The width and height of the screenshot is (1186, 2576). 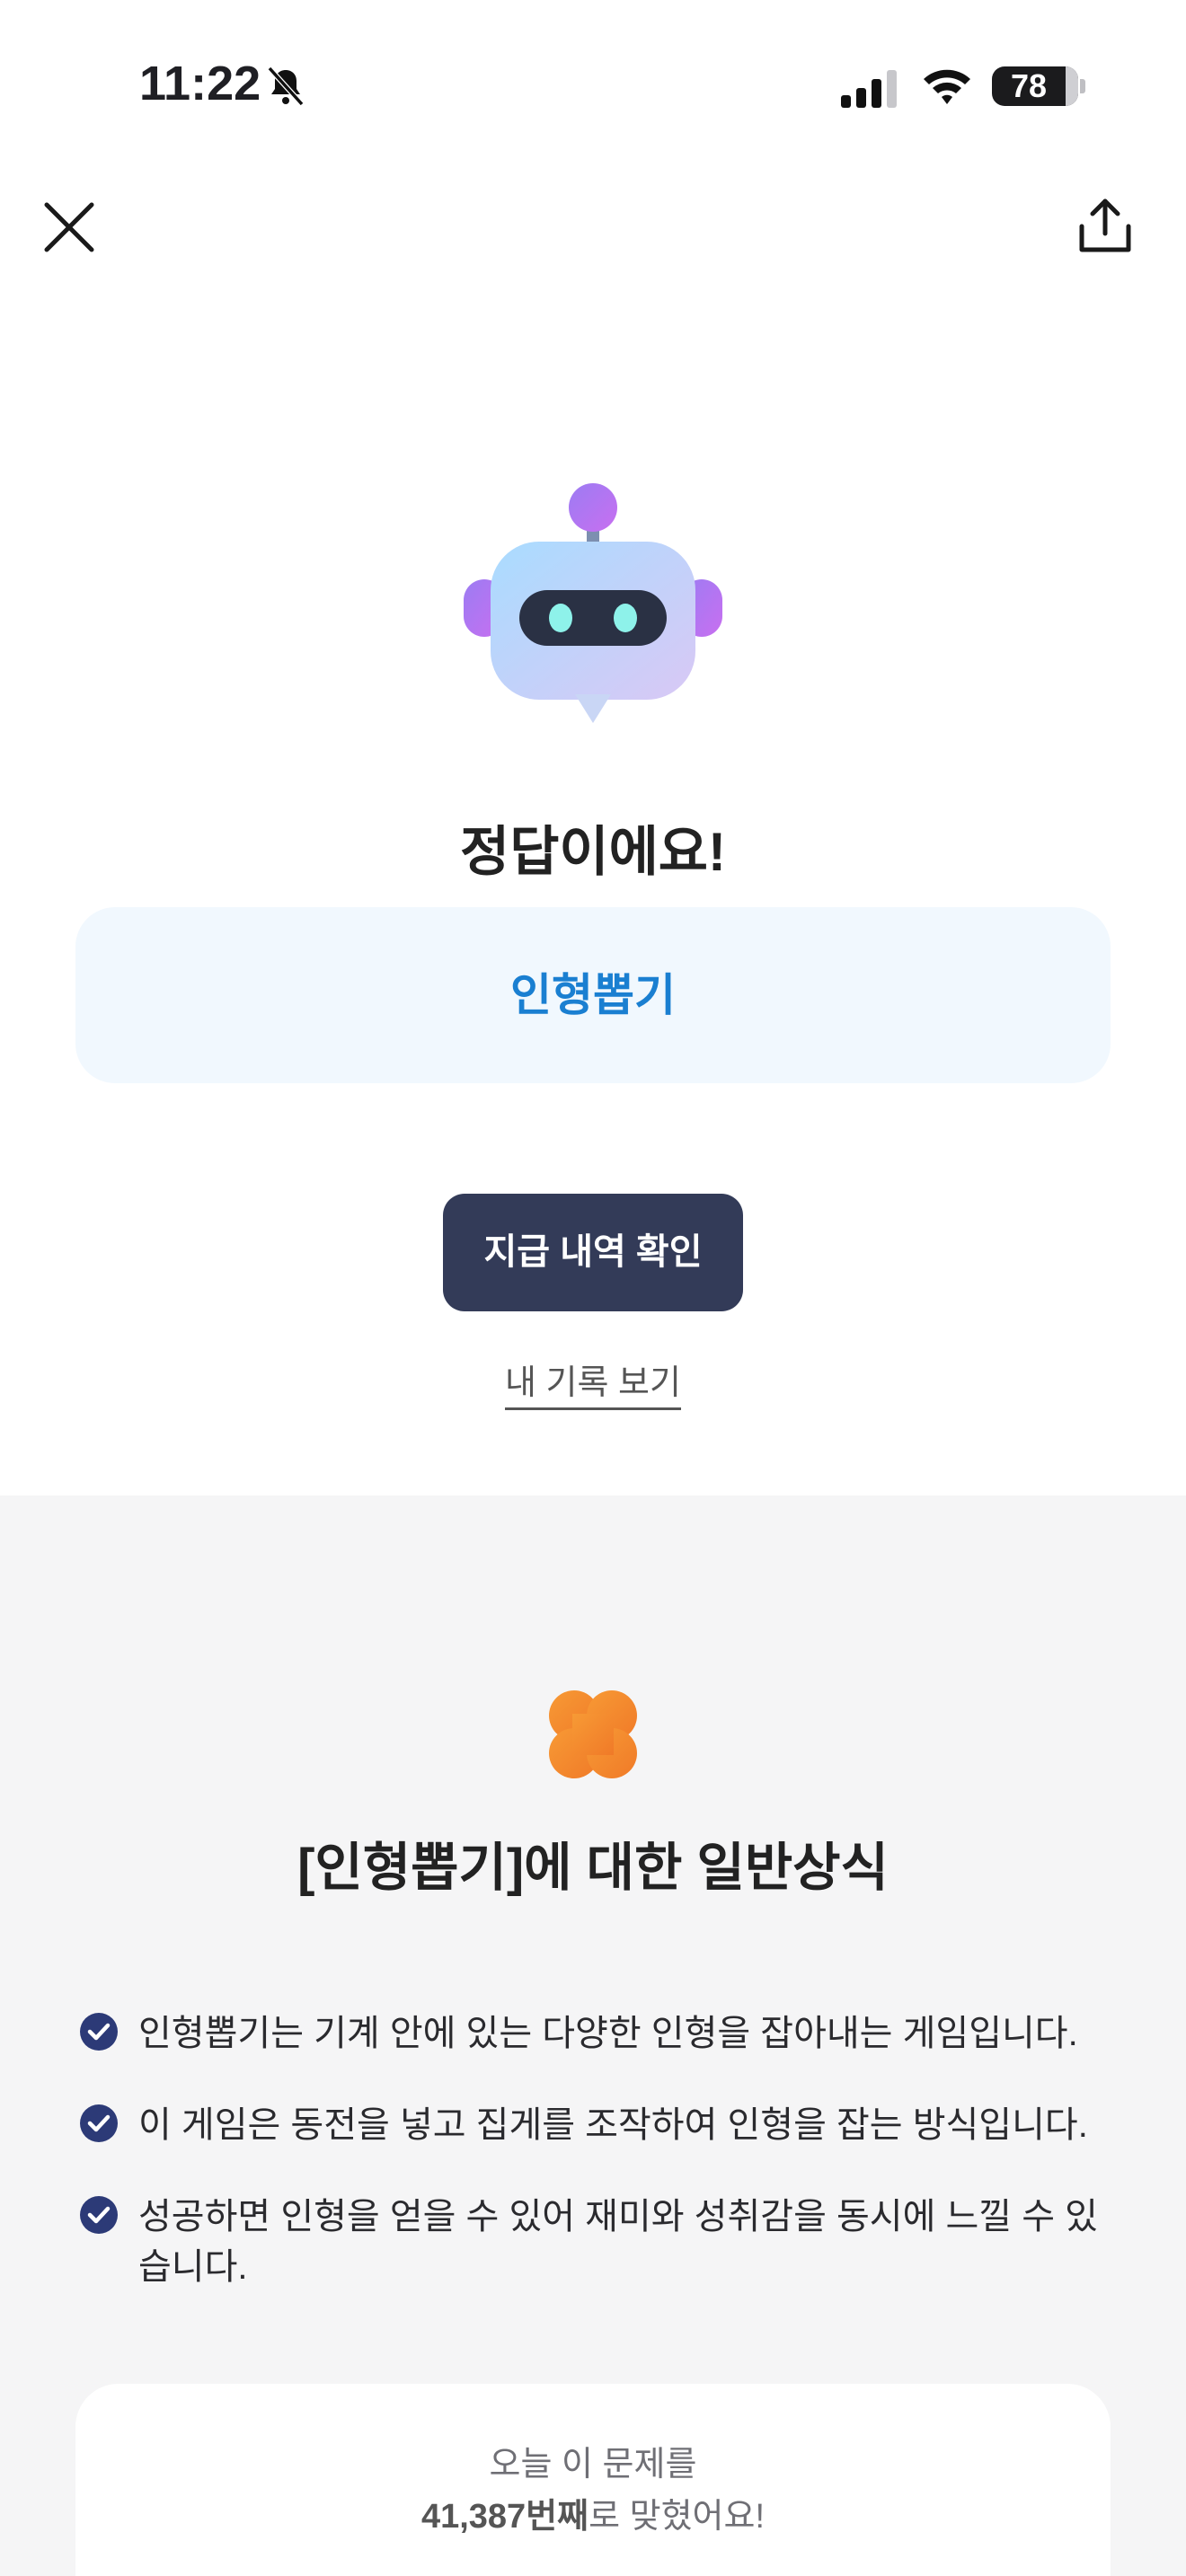 I want to click on view-records-link: 내 기록 보기, so click(x=593, y=1387).